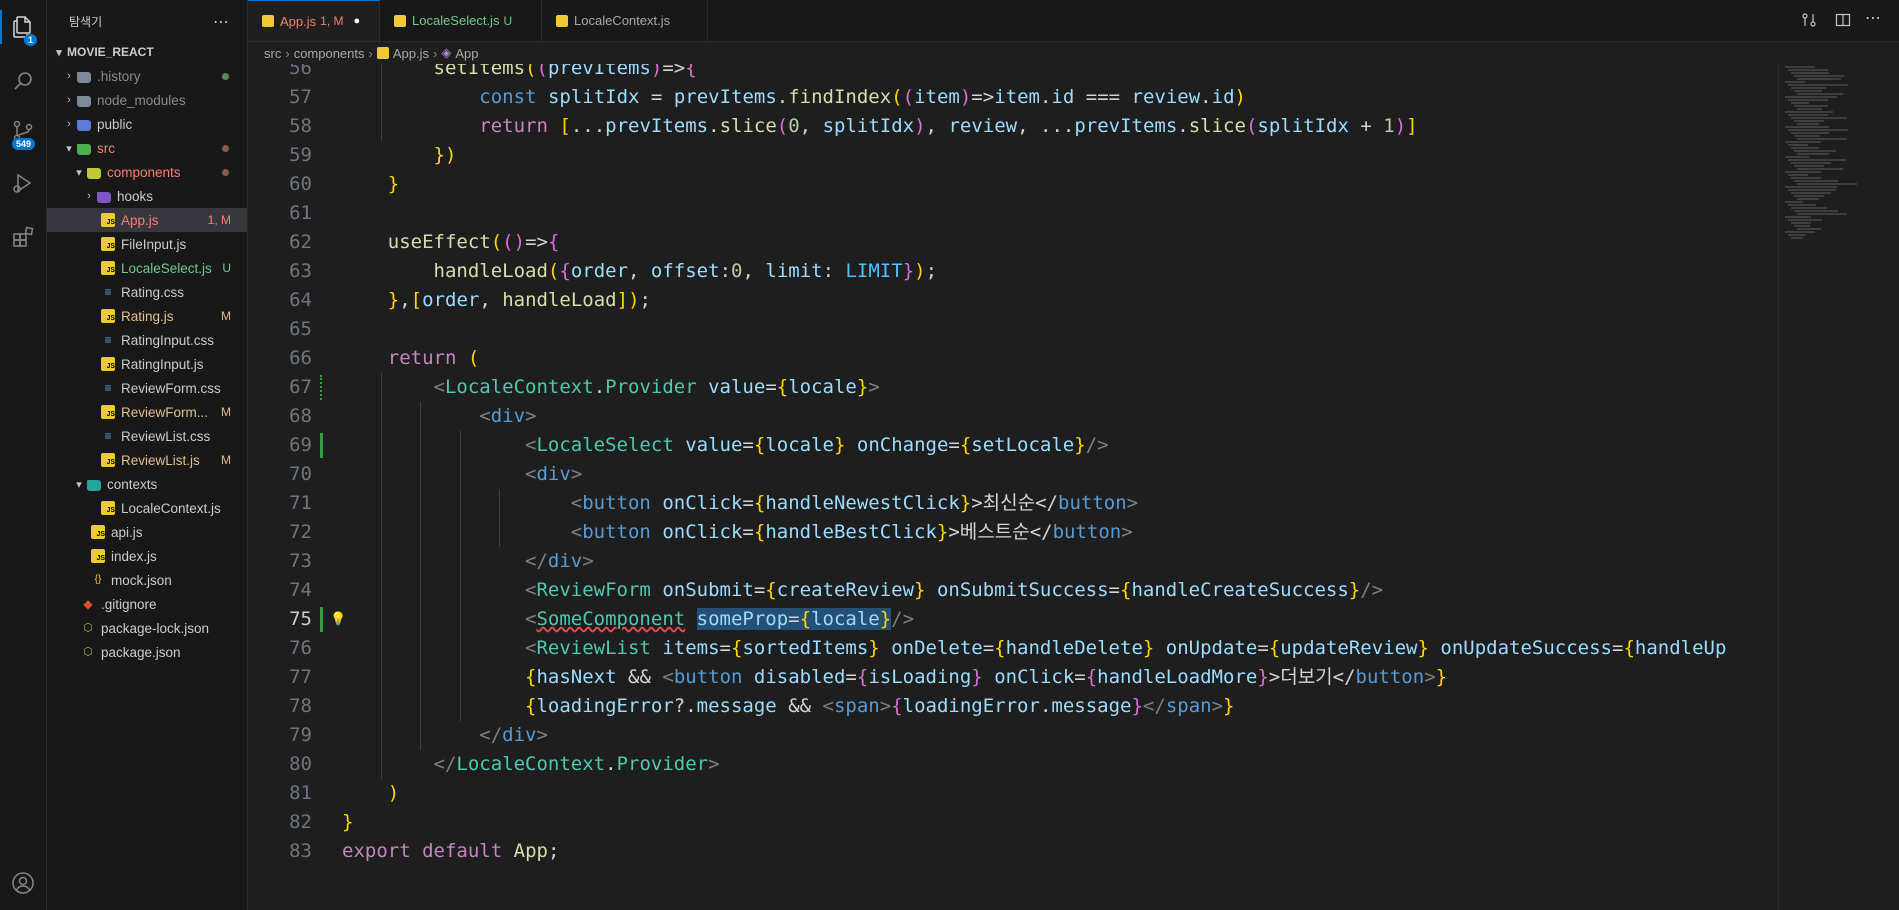 Image resolution: width=1899 pixels, height=910 pixels. I want to click on breadcrumb-item: App, so click(466, 53).